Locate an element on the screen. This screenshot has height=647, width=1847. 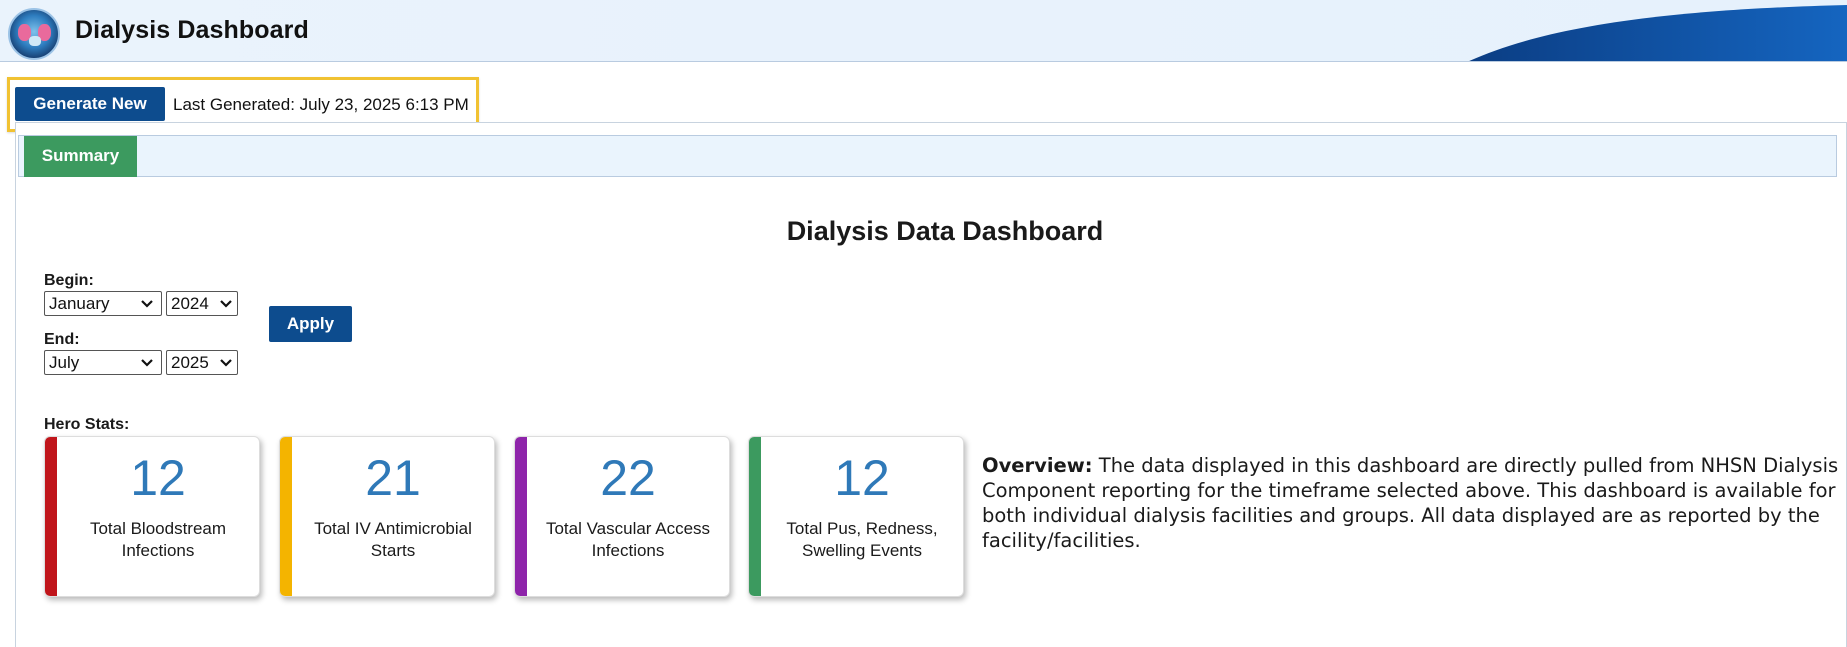
stat-caption-line: Swelling Events is located at coordinates (861, 550).